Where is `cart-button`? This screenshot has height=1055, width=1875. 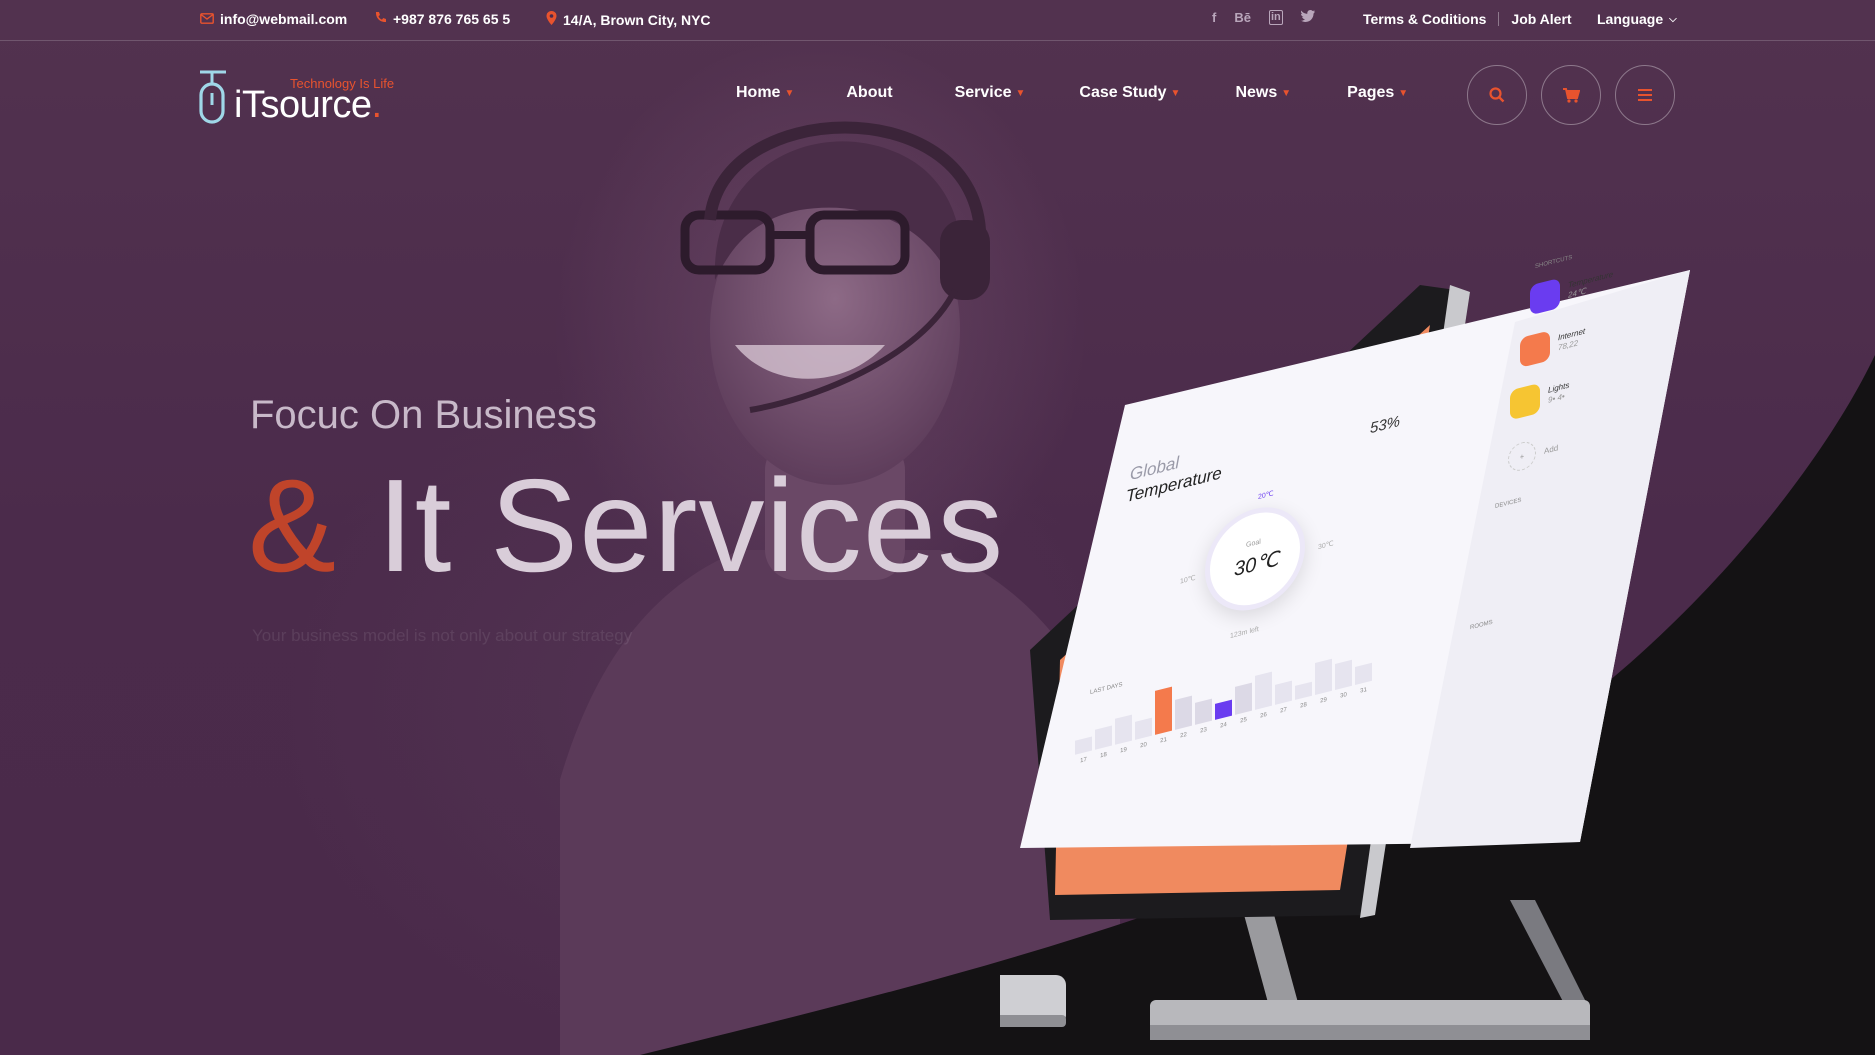
cart-button is located at coordinates (1571, 95).